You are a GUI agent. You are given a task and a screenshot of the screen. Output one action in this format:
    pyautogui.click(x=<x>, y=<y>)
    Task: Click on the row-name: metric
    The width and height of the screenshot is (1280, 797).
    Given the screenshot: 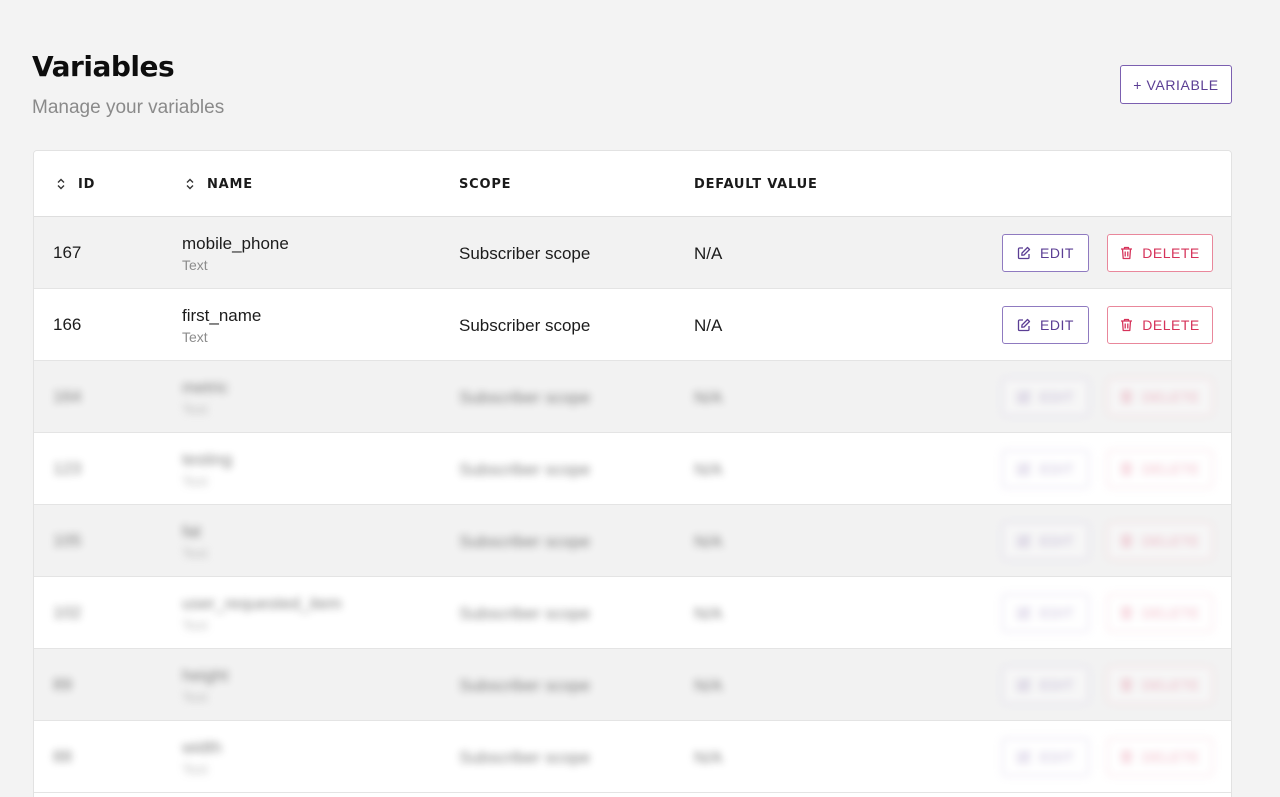 What is the action you would take?
    pyautogui.click(x=205, y=387)
    